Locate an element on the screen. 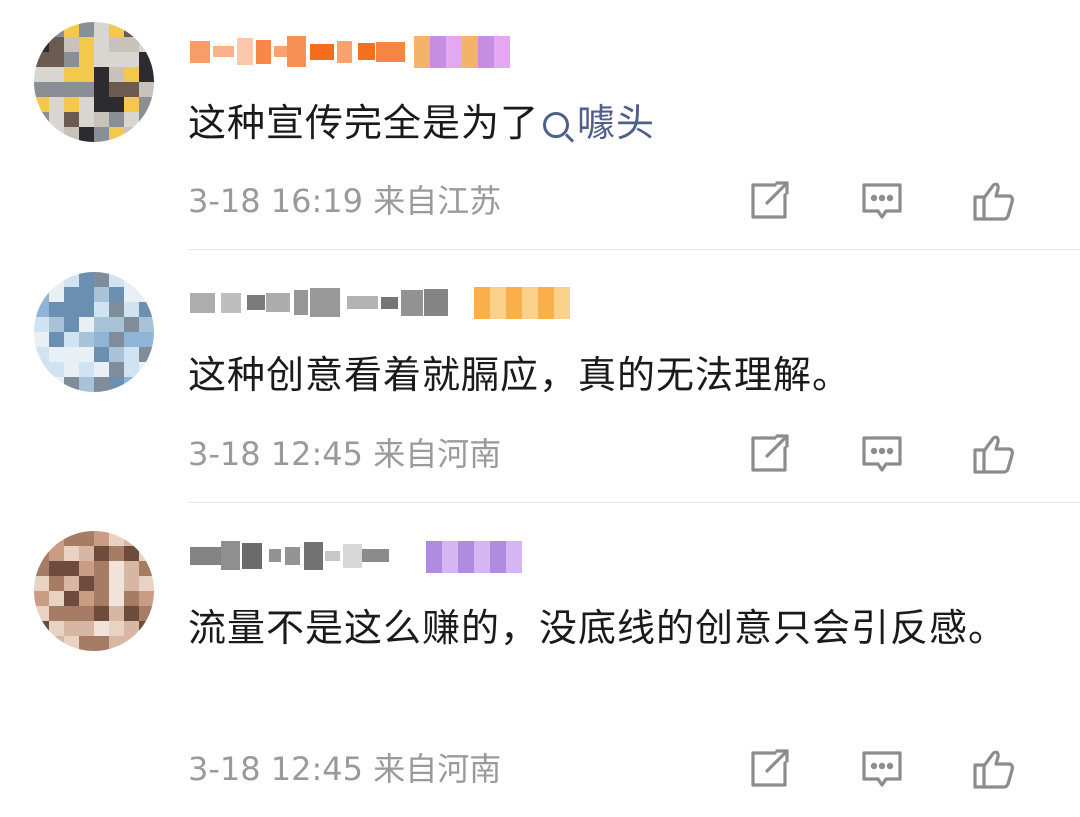 The width and height of the screenshot is (1080, 817). like-icon is located at coordinates (993, 454).